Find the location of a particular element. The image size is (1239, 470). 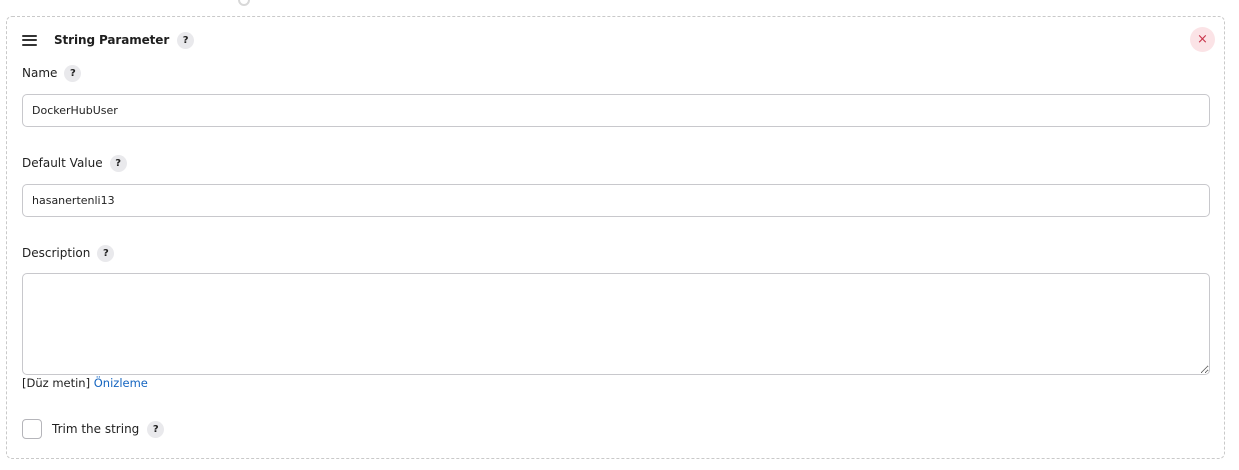

default-value-label: Default Value is located at coordinates (62, 163).